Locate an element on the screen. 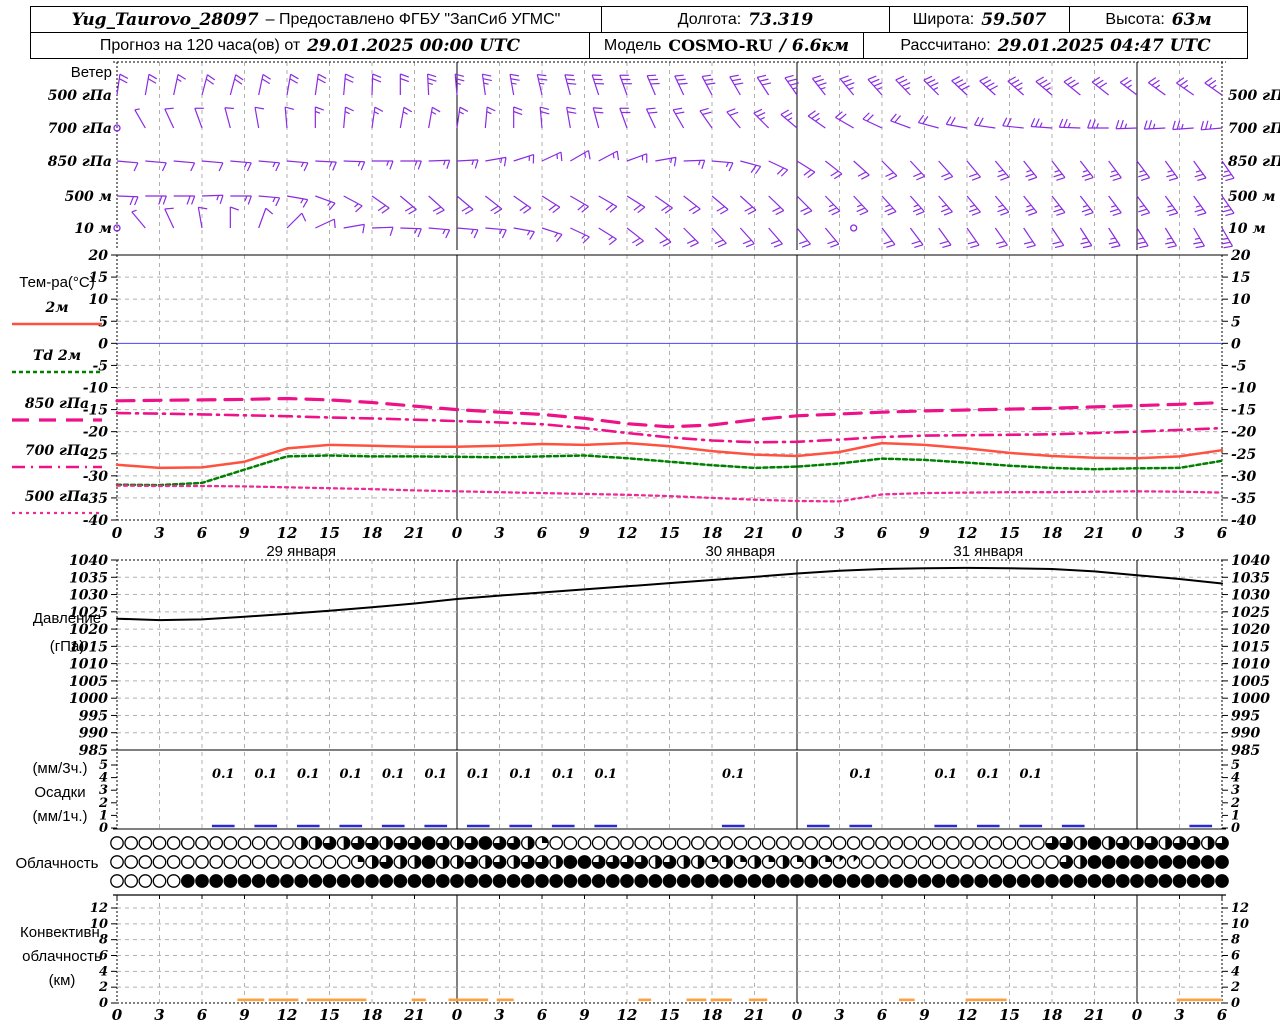 The height and width of the screenshot is (1024, 1280). pressure-tick-right: 1000 is located at coordinates (1250, 699).